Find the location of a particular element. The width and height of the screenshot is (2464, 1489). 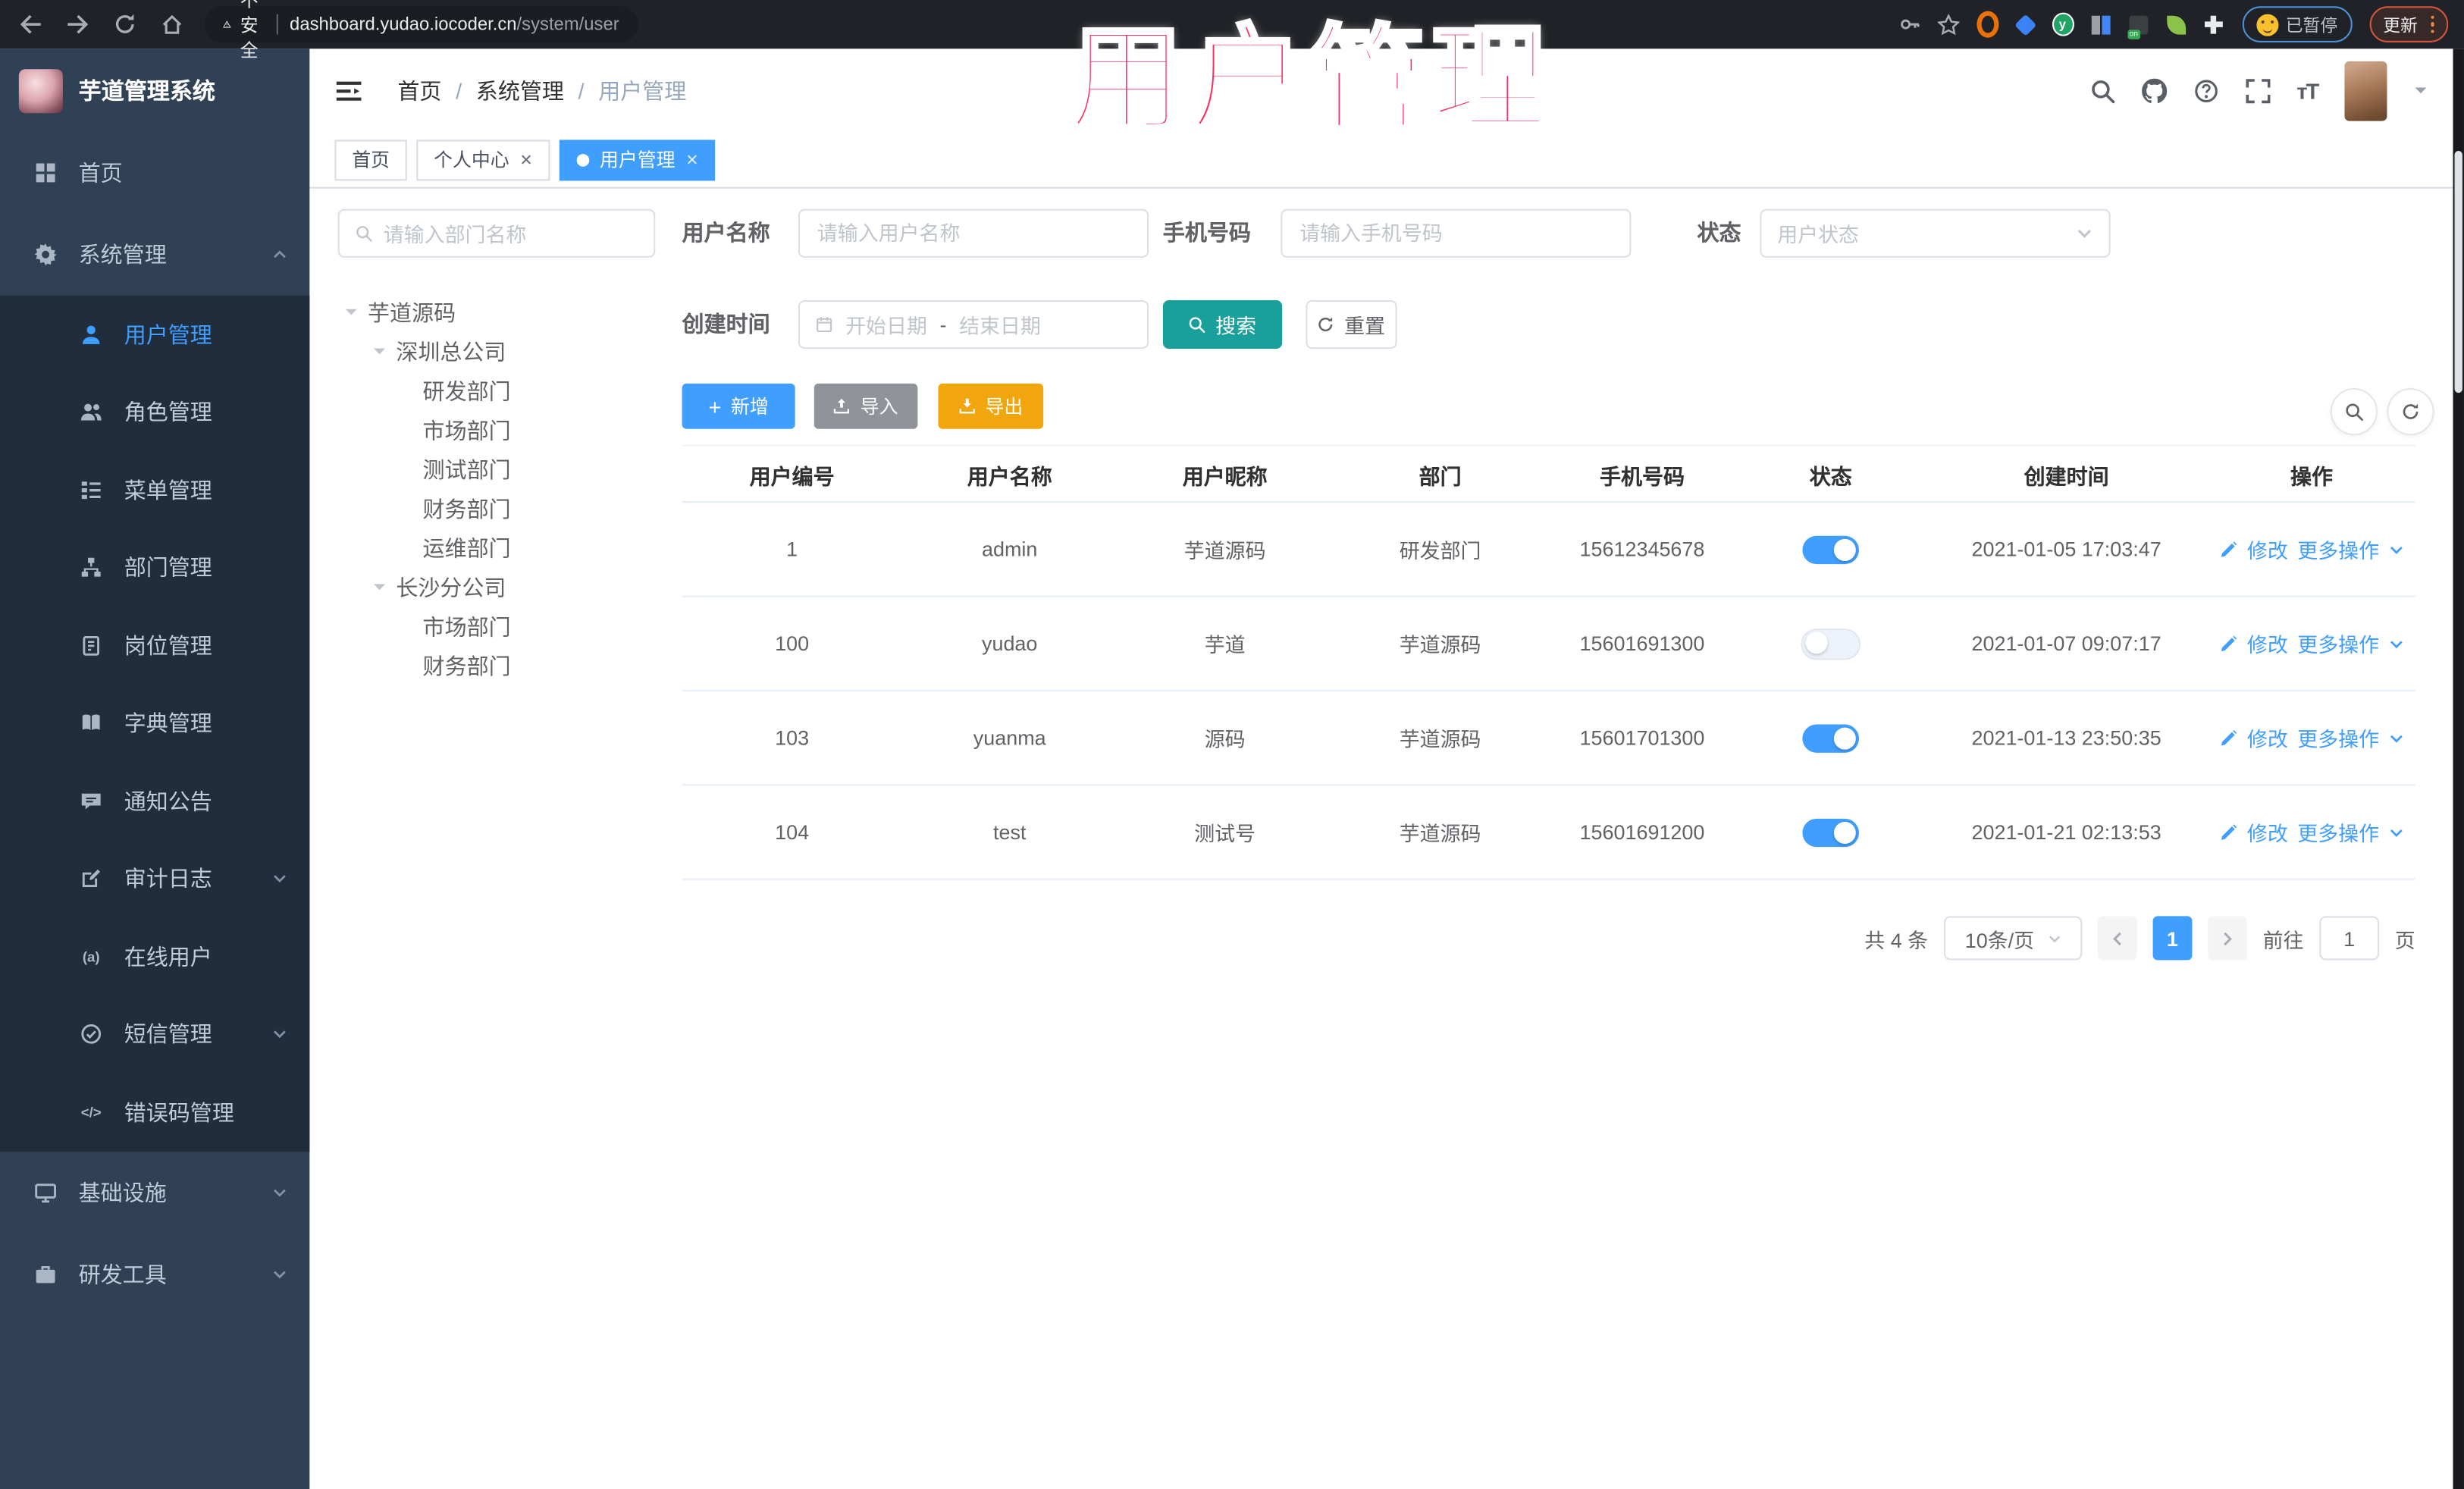

export-button: 导出 is located at coordinates (991, 406).